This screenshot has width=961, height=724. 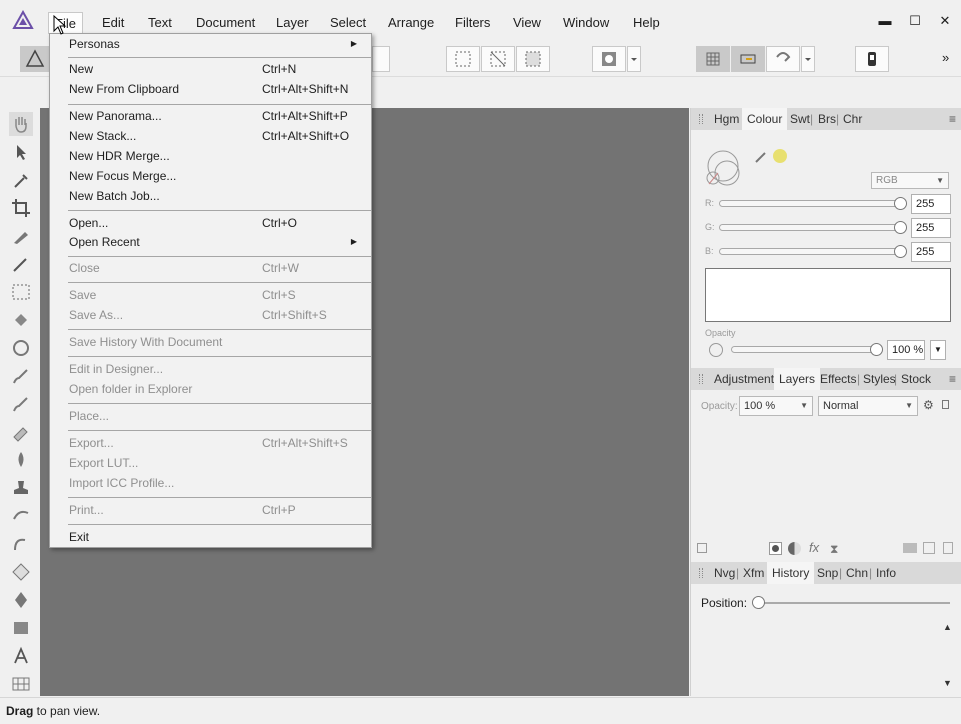 What do you see at coordinates (21, 292) in the screenshot?
I see `marquee-tool` at bounding box center [21, 292].